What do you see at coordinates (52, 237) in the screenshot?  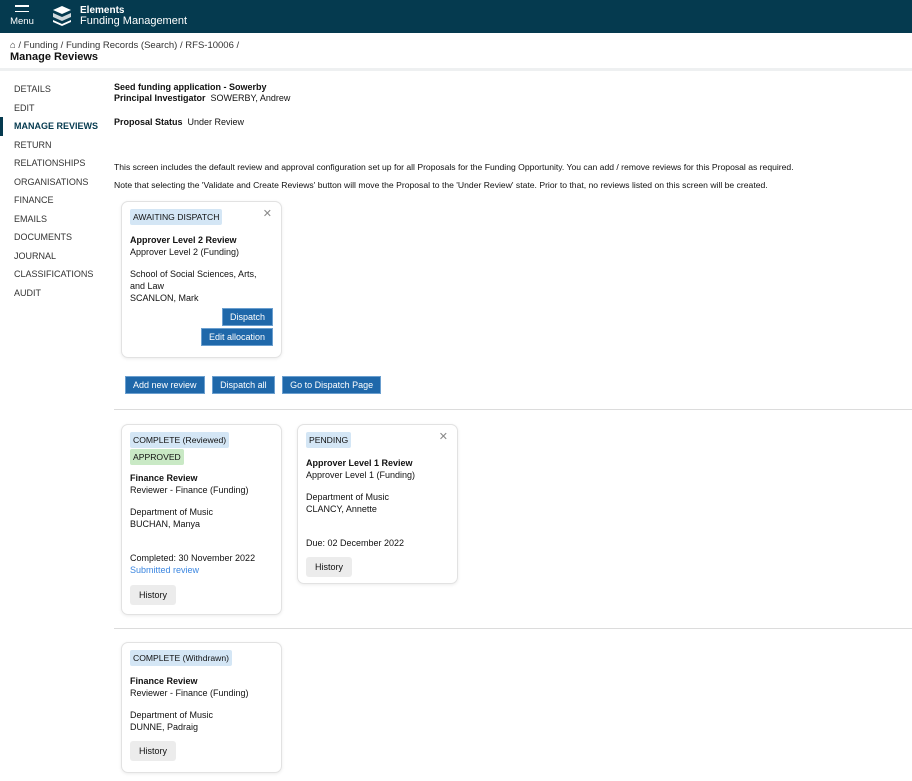 I see `sidebar-item-documents: DOCUMENTS` at bounding box center [52, 237].